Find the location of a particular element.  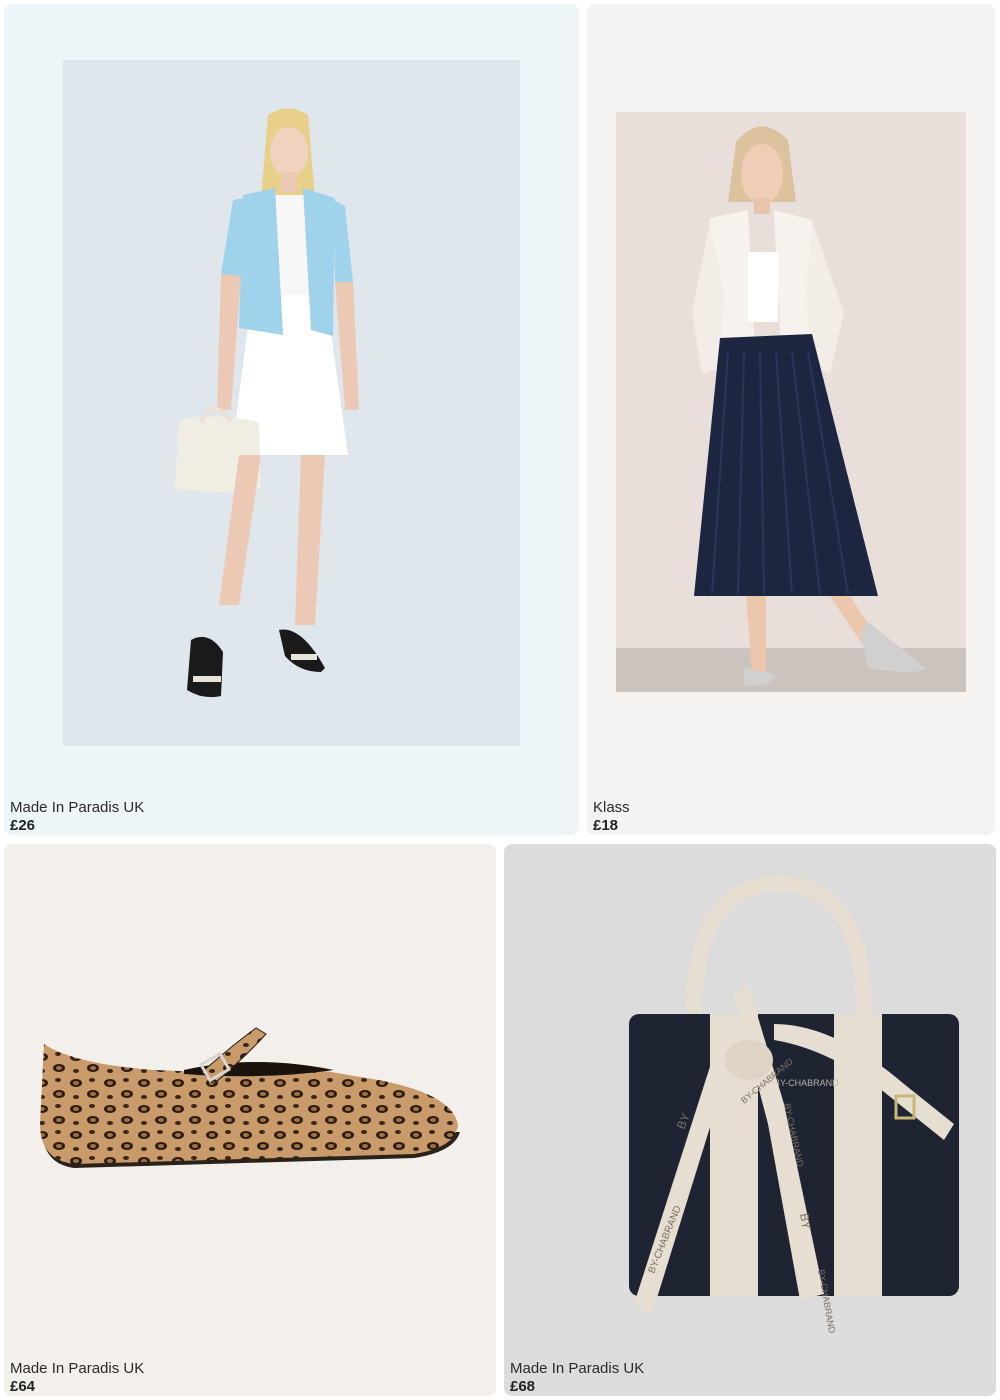

product-info: Klass £18 is located at coordinates (611, 817).